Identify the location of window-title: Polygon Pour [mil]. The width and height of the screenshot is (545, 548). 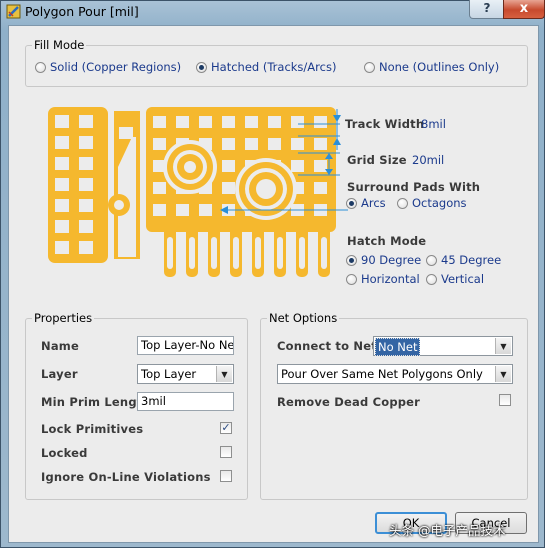
(82, 11).